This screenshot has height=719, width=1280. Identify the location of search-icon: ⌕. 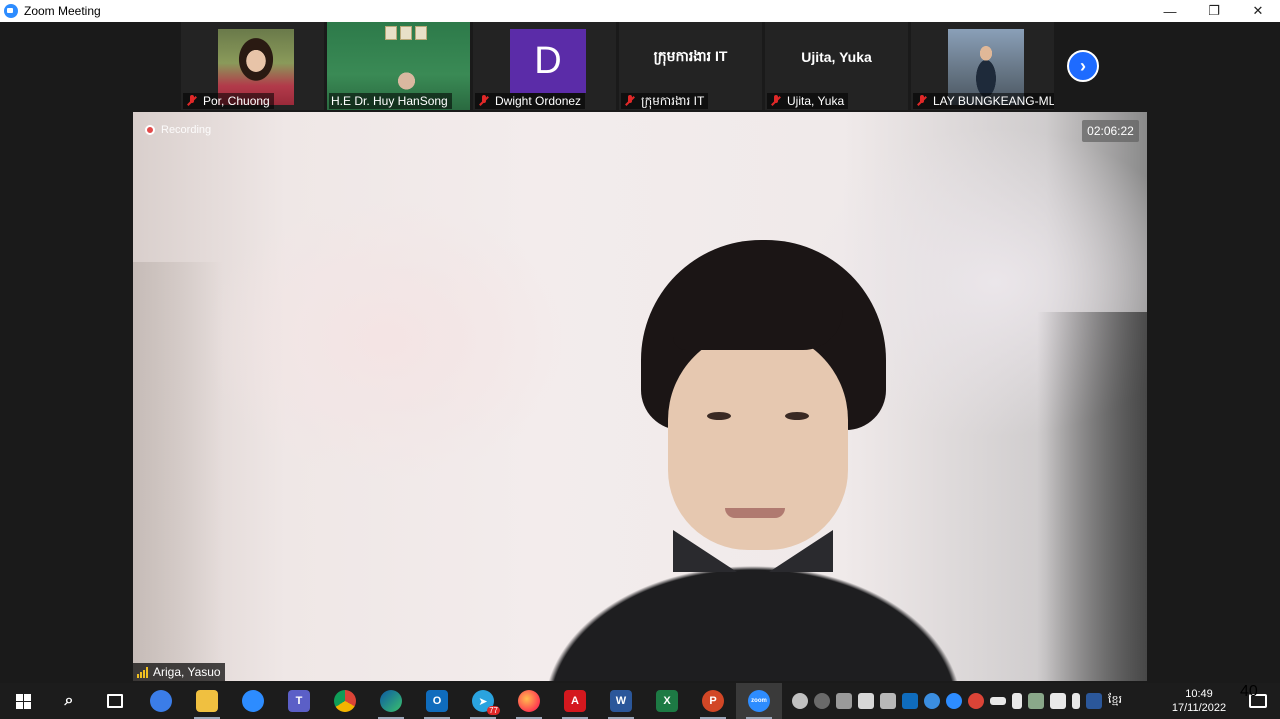
(69, 700).